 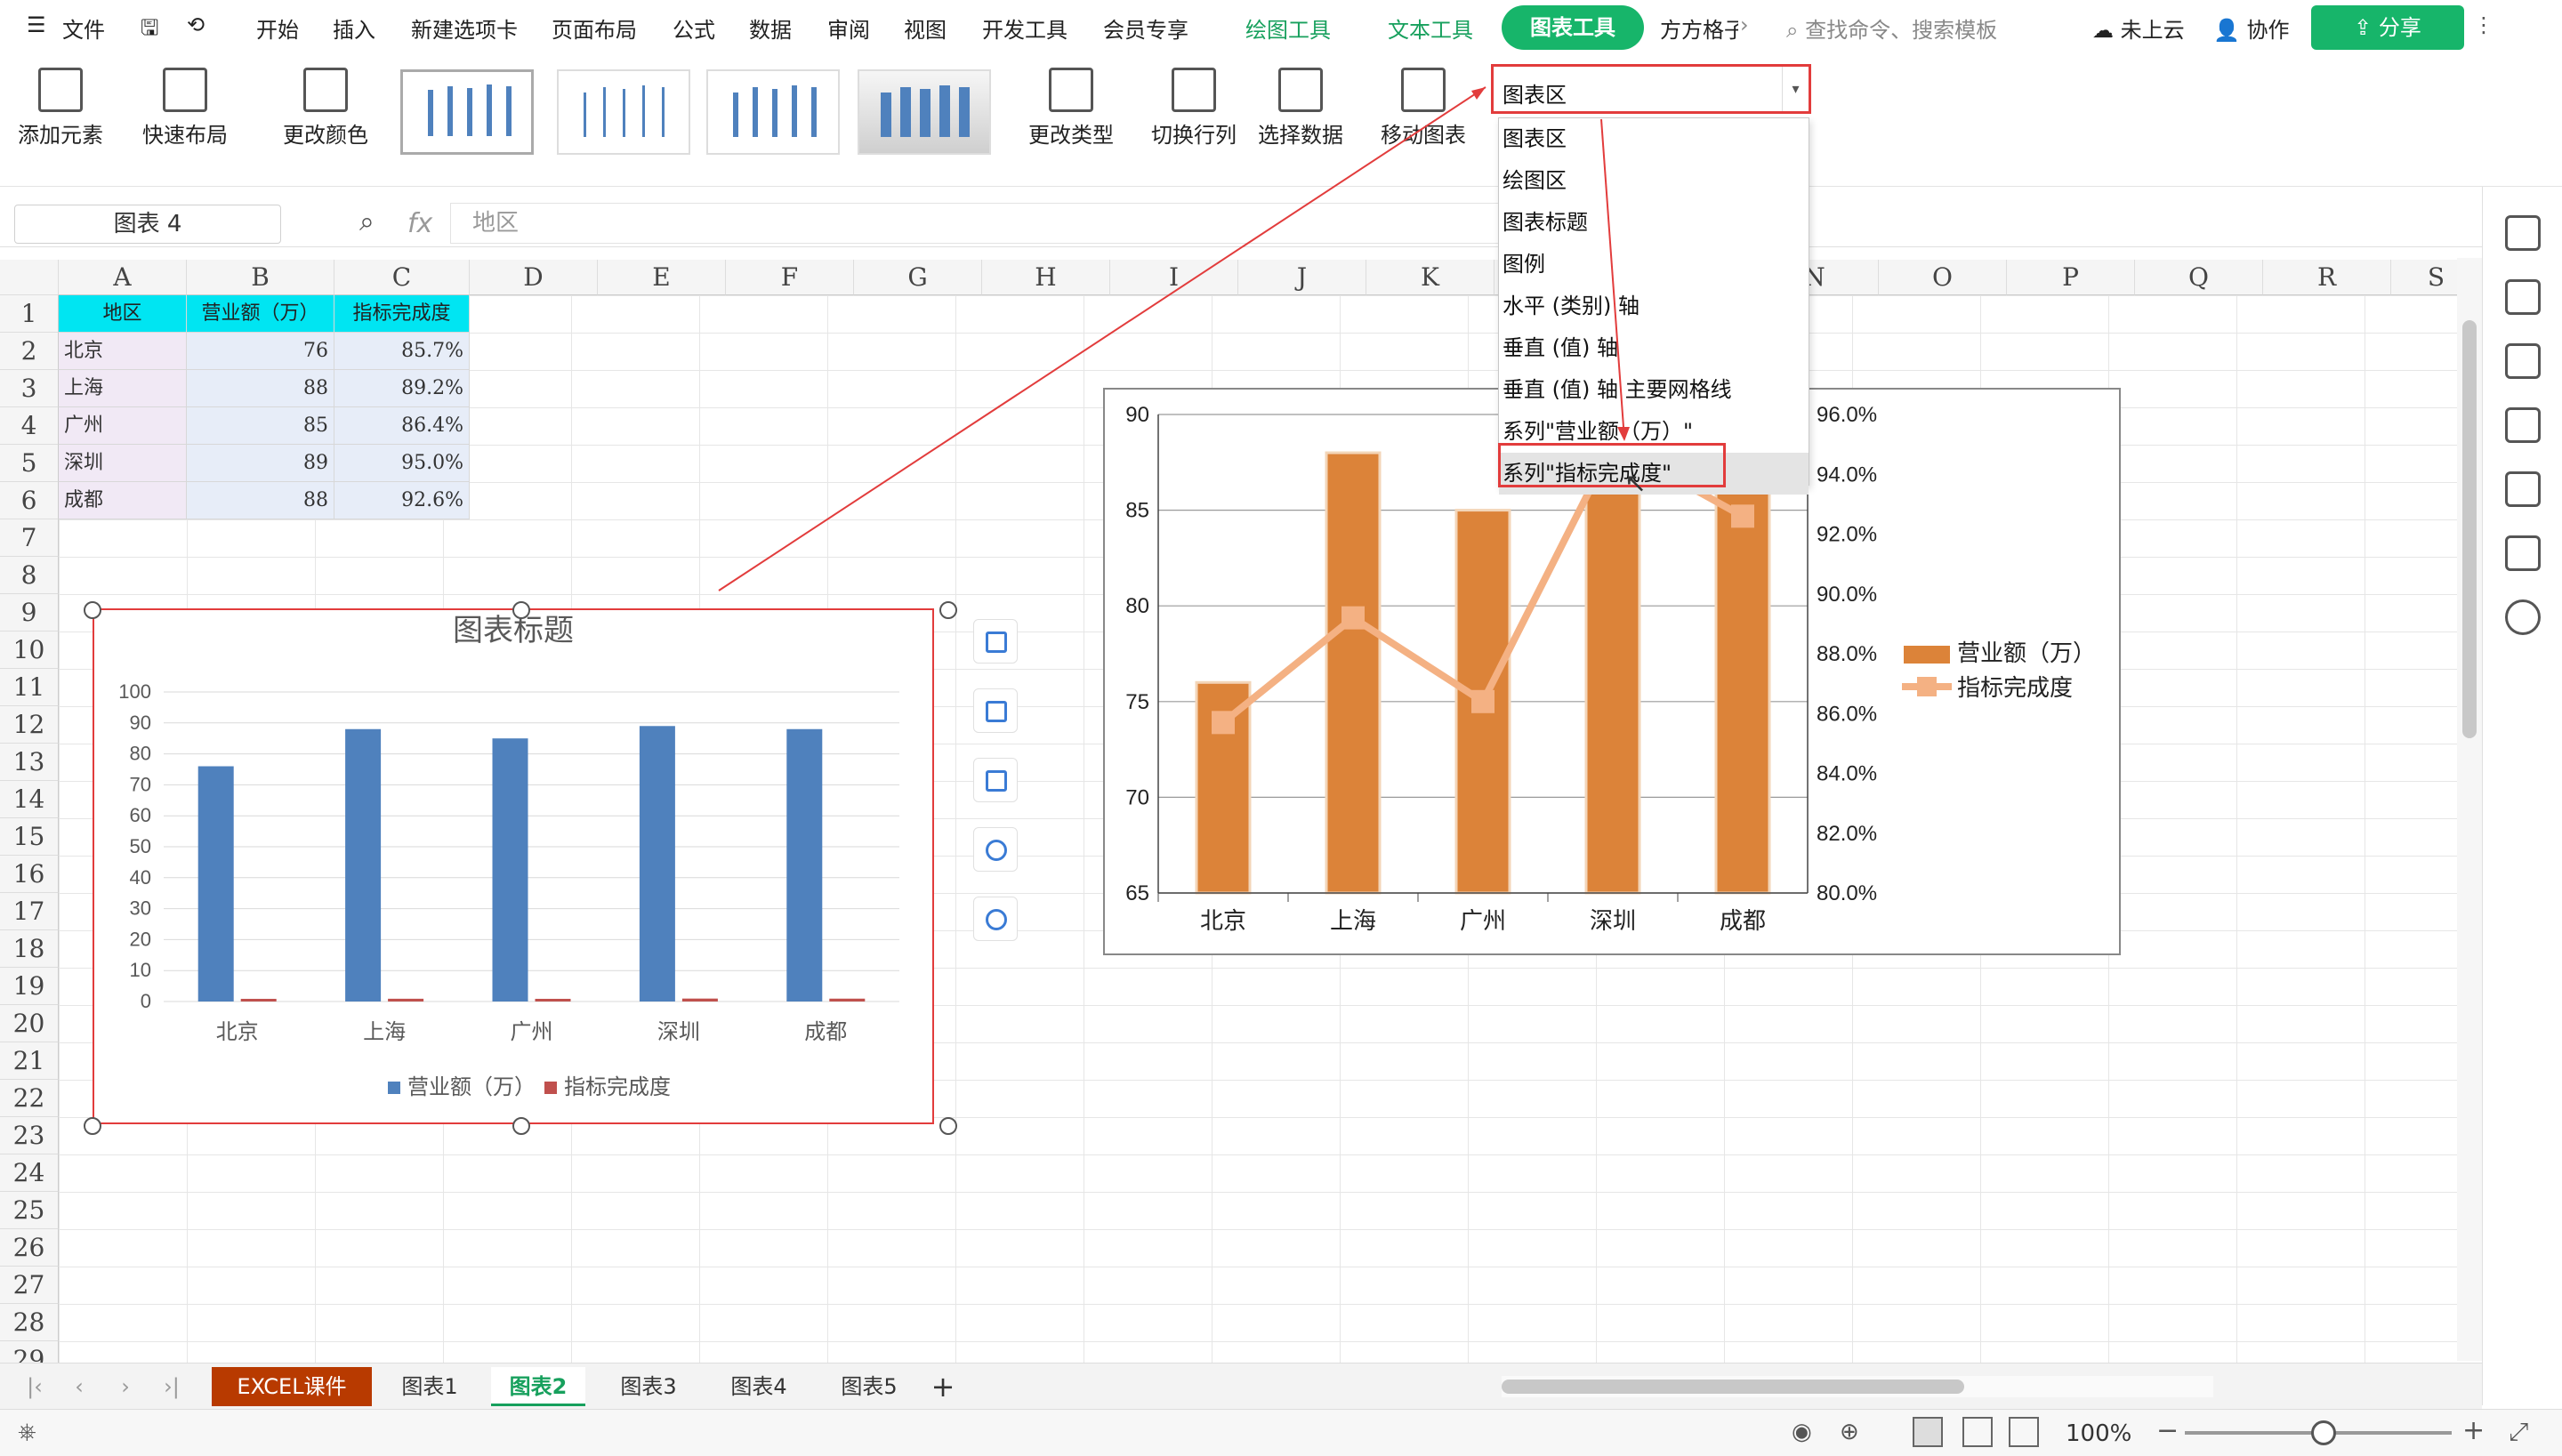 I want to click on image-icon, so click(x=2522, y=489).